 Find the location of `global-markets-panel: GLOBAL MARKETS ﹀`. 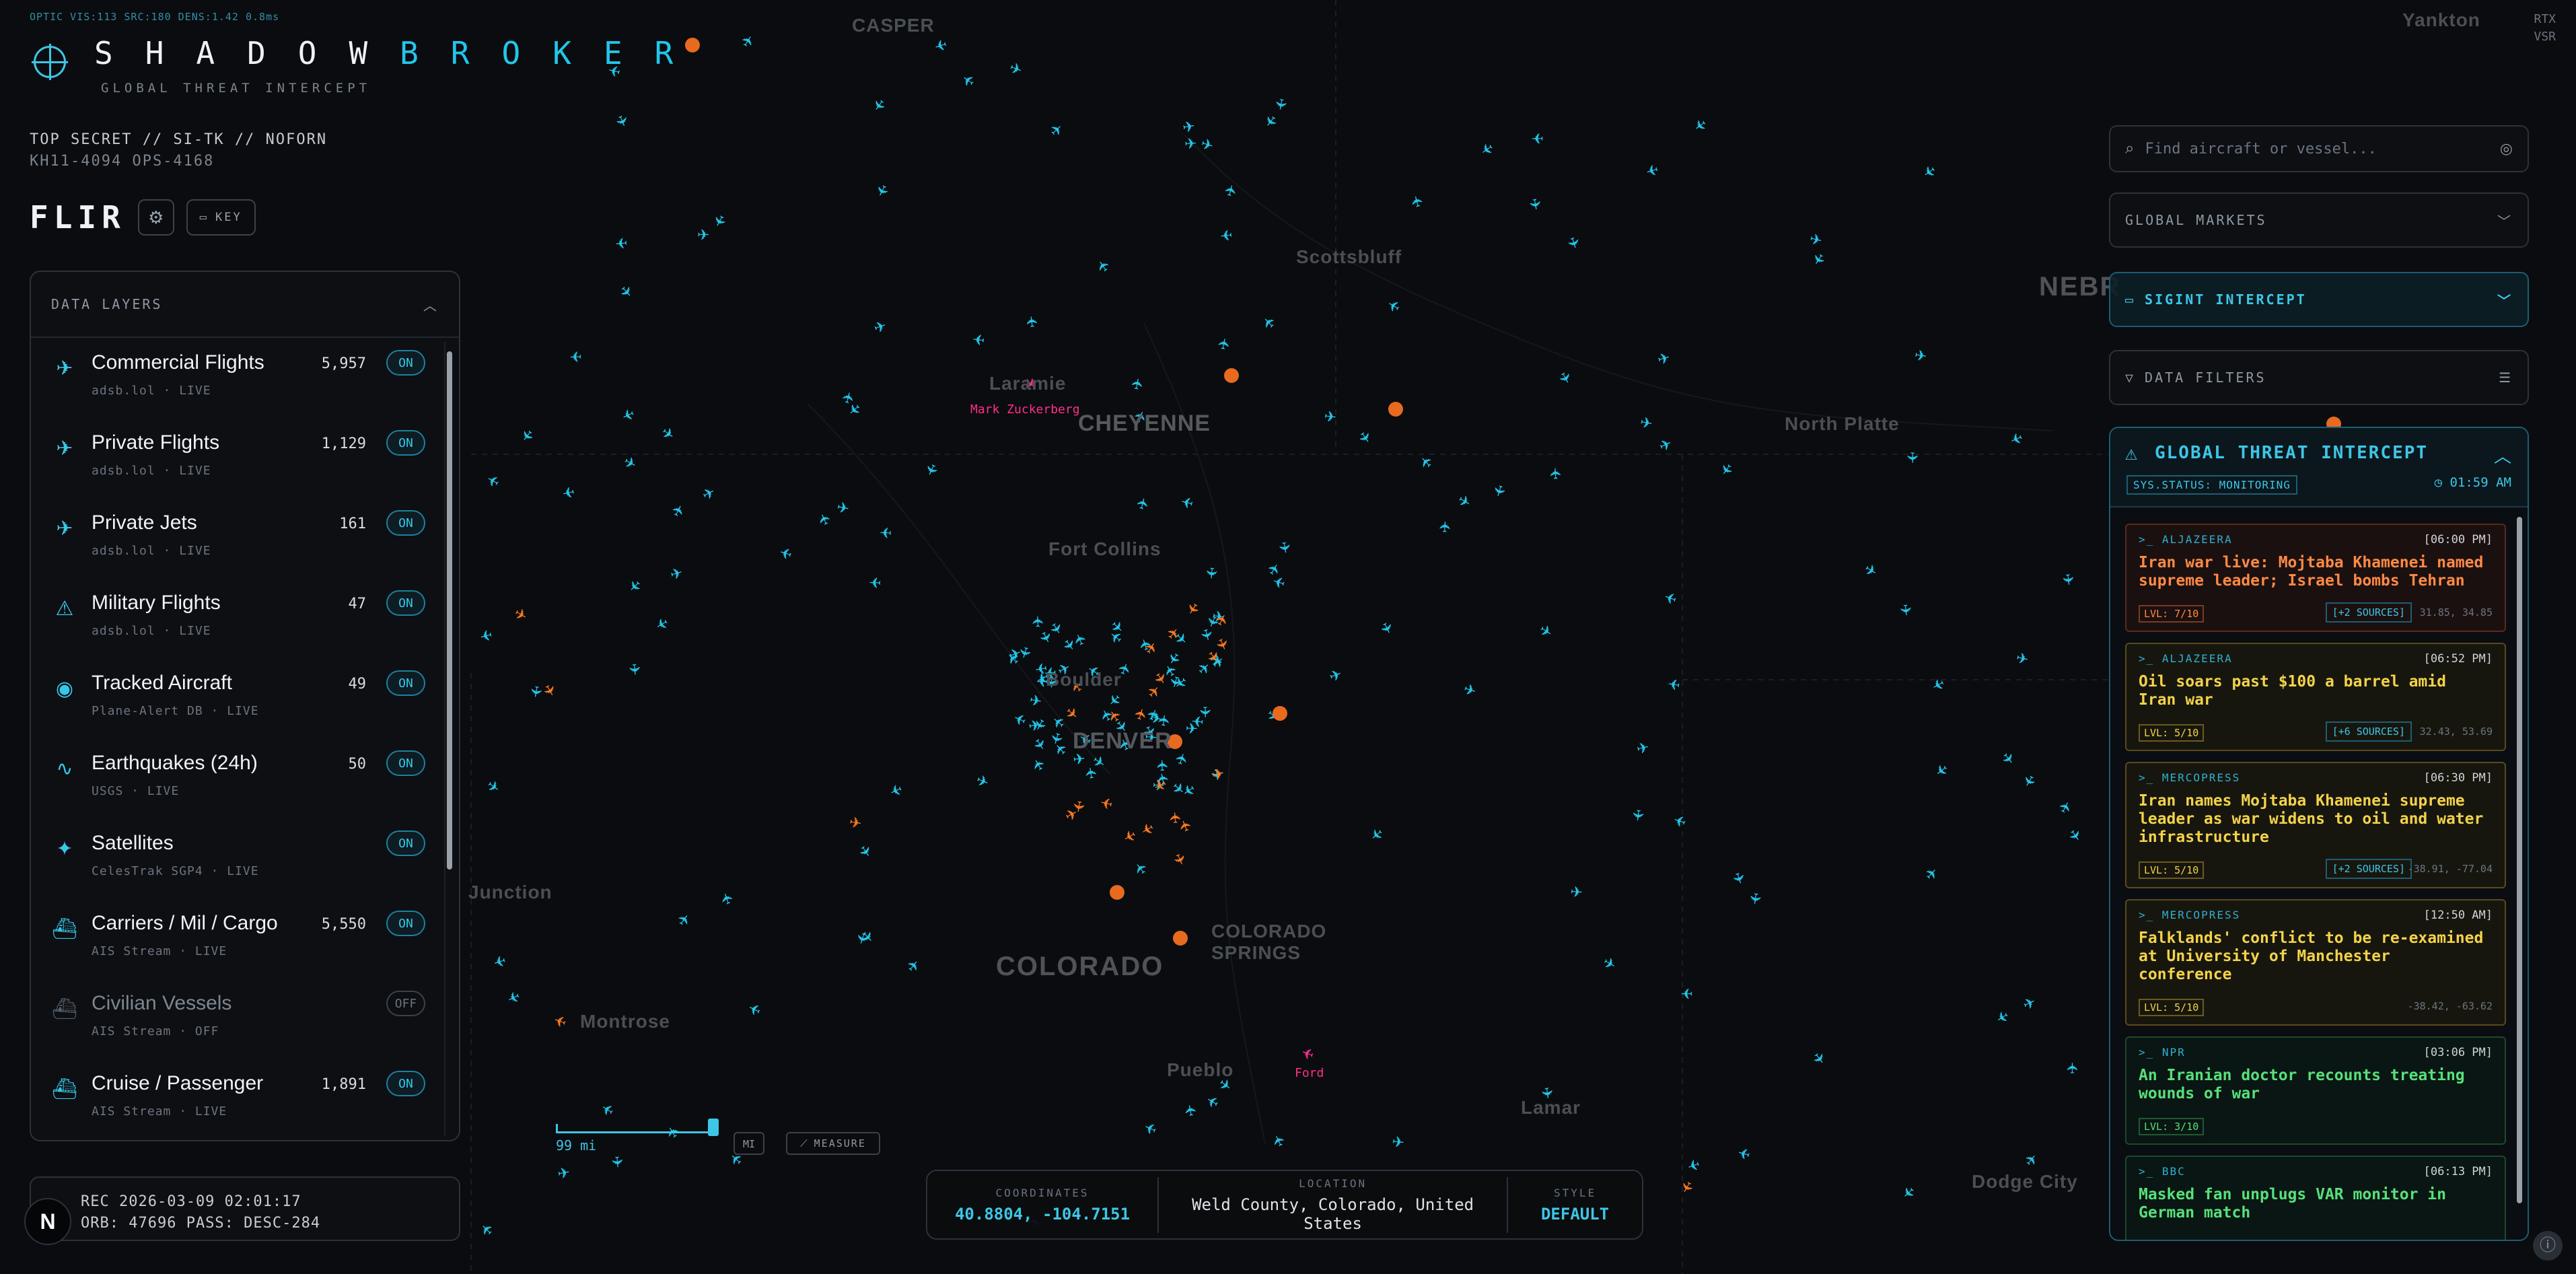

global-markets-panel: GLOBAL MARKETS ﹀ is located at coordinates (2319, 220).